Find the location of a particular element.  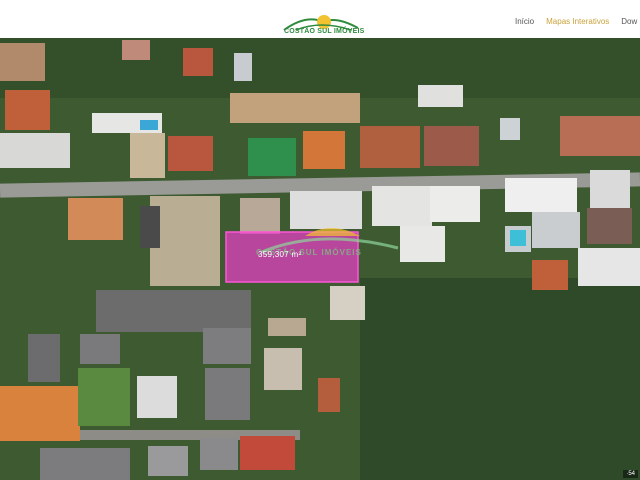

brand-name: COSTÃO SUL IMÓVEIS is located at coordinates (324, 31).